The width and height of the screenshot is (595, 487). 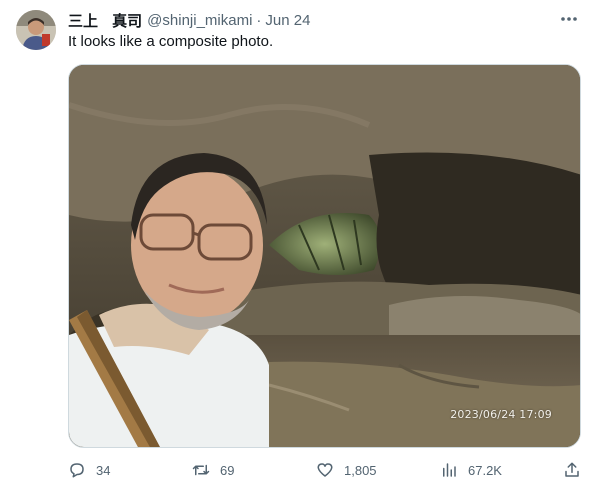 What do you see at coordinates (501, 414) in the screenshot?
I see `photo-timestamp: 2023/06/24 17:09` at bounding box center [501, 414].